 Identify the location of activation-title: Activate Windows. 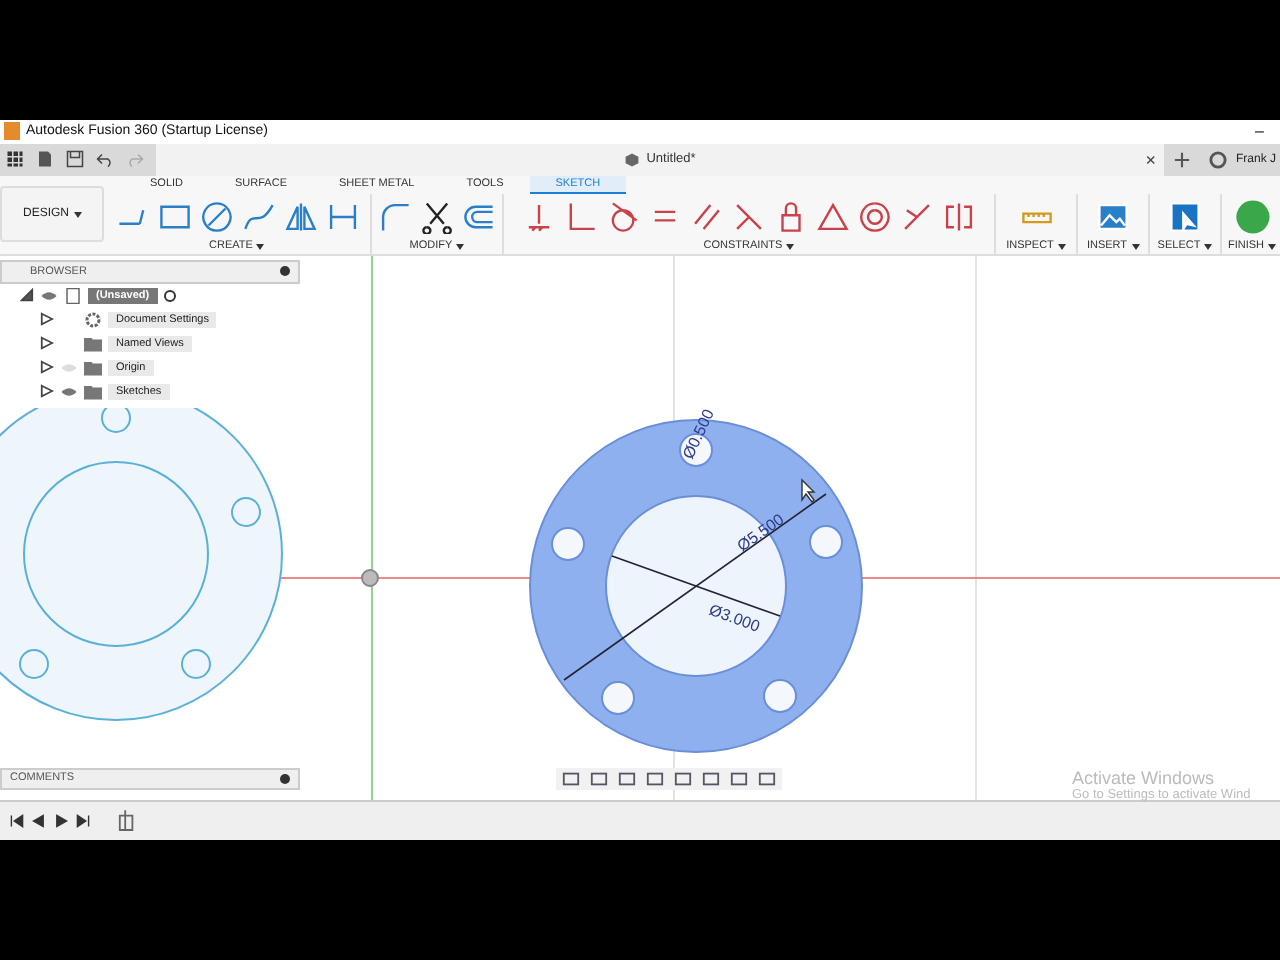
(1144, 777).